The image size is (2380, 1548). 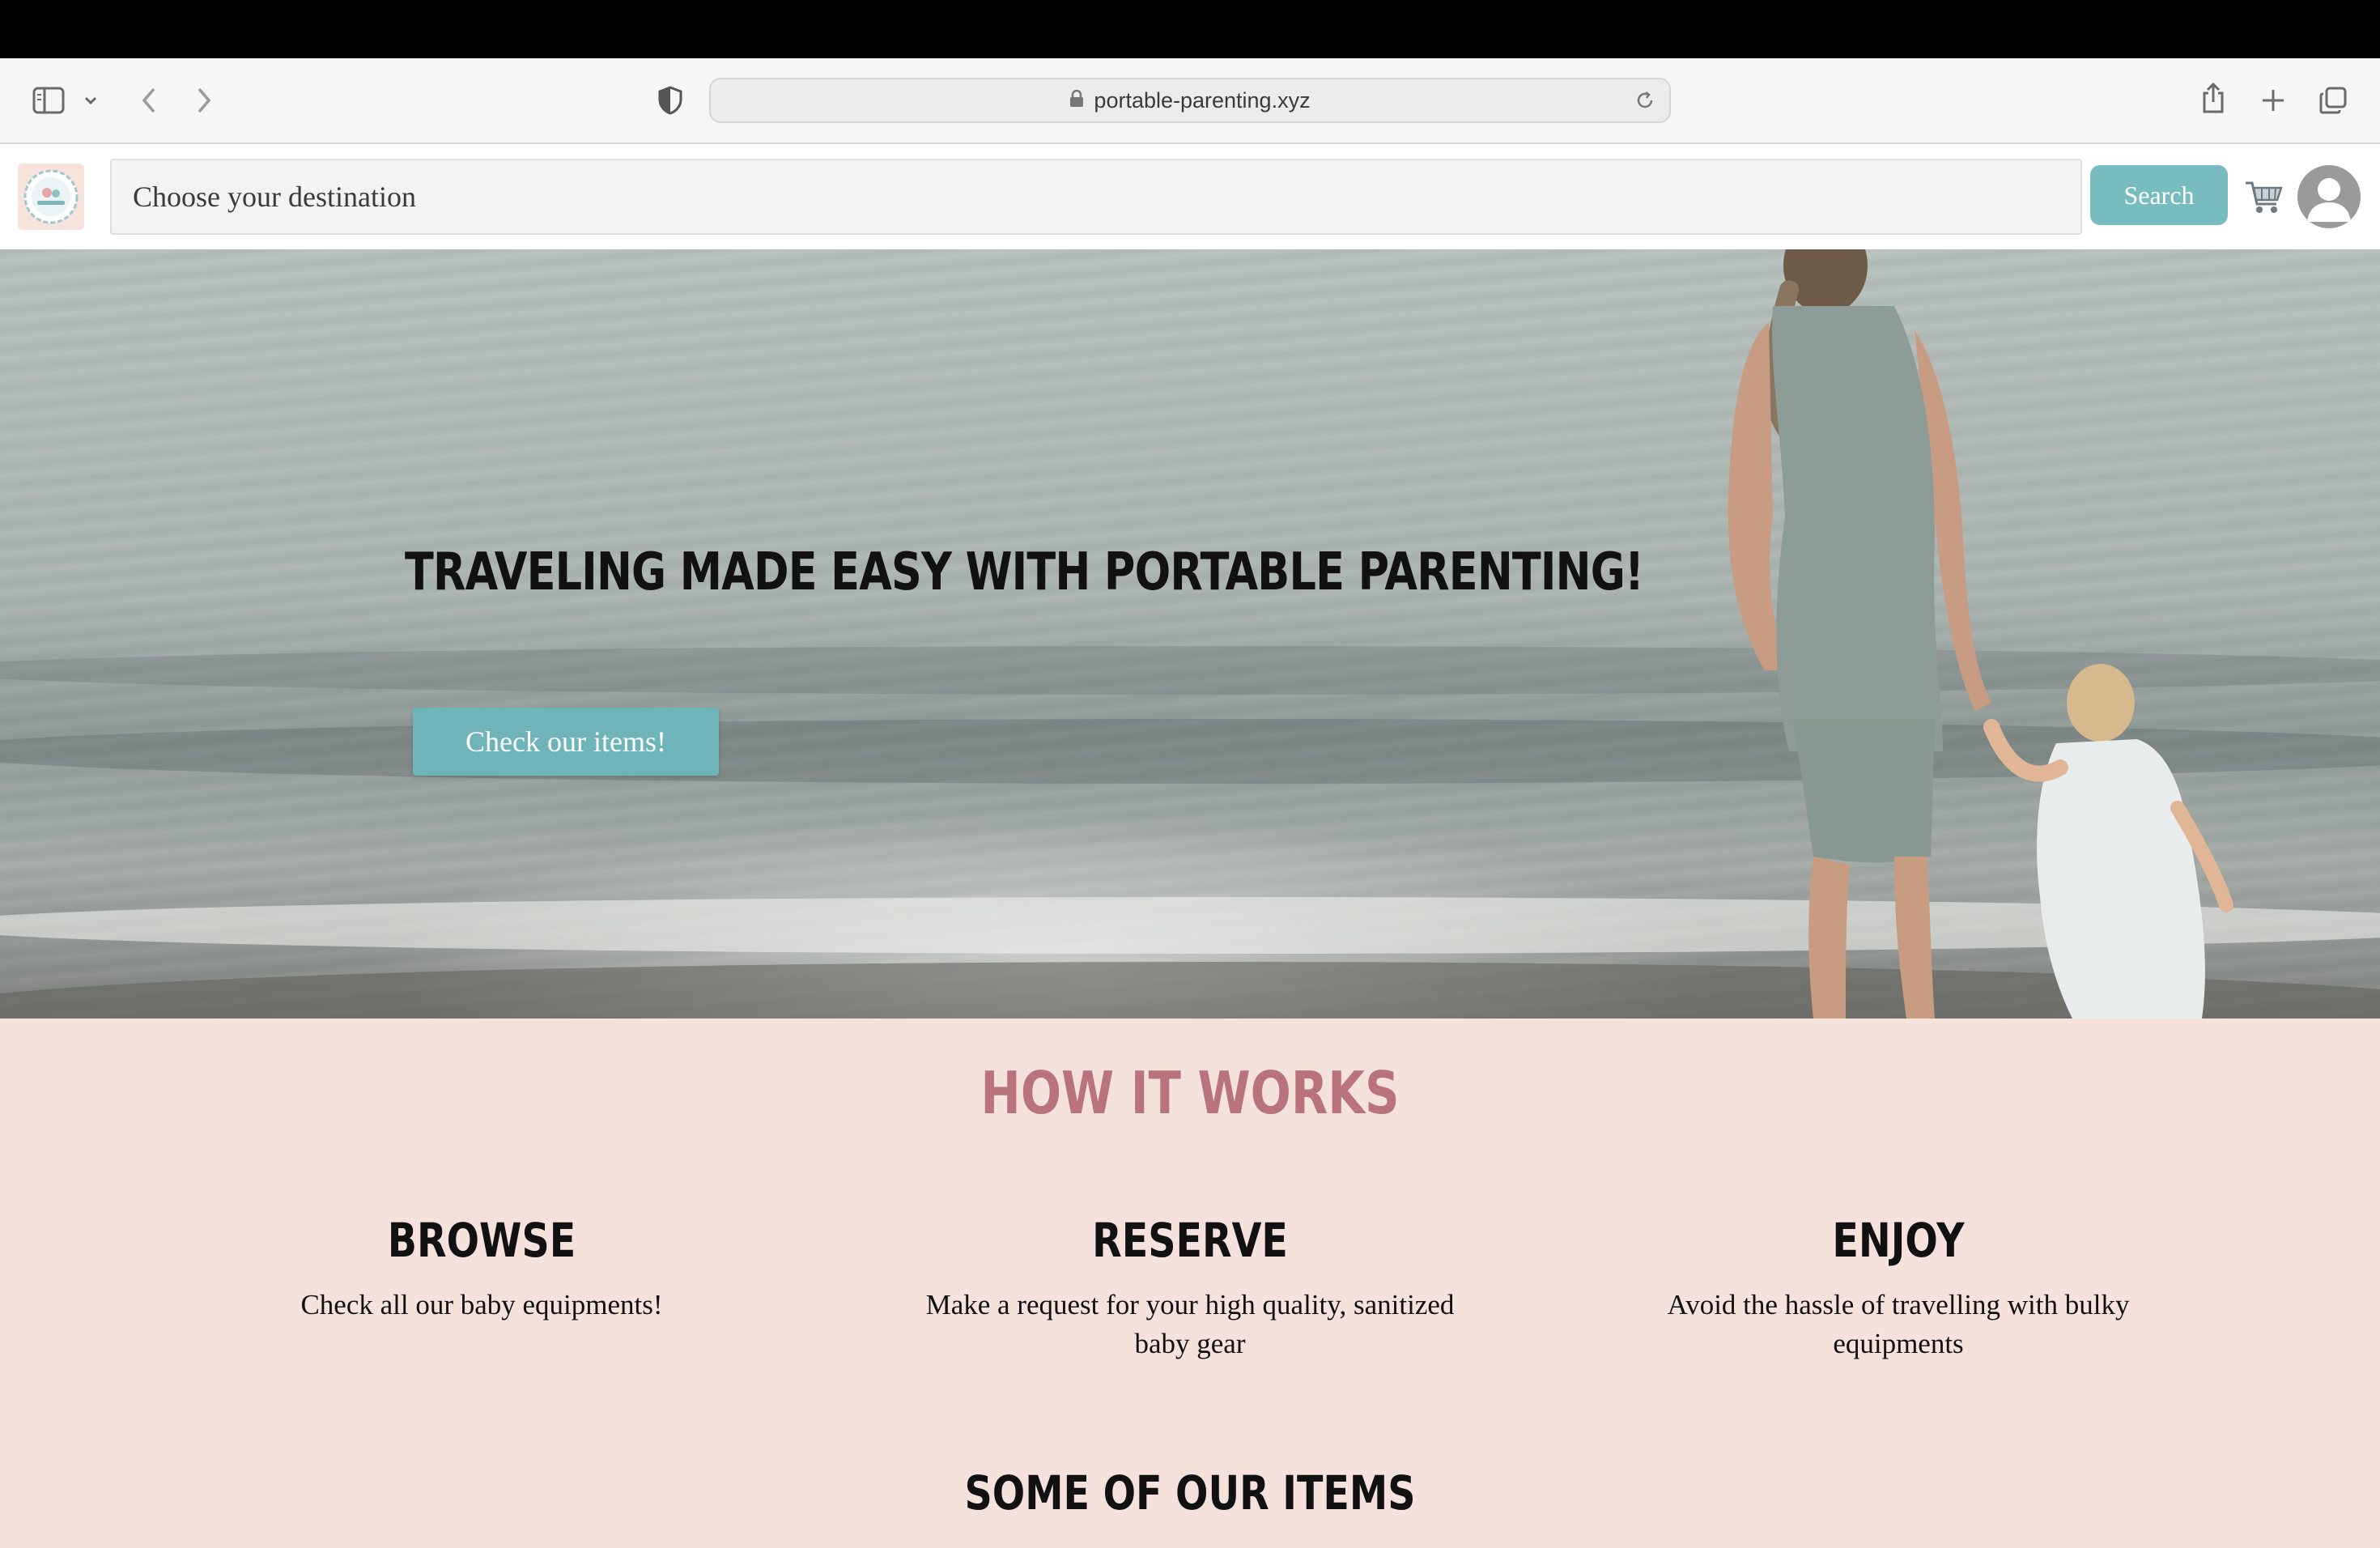 What do you see at coordinates (1076, 100) in the screenshot?
I see `lock-icon` at bounding box center [1076, 100].